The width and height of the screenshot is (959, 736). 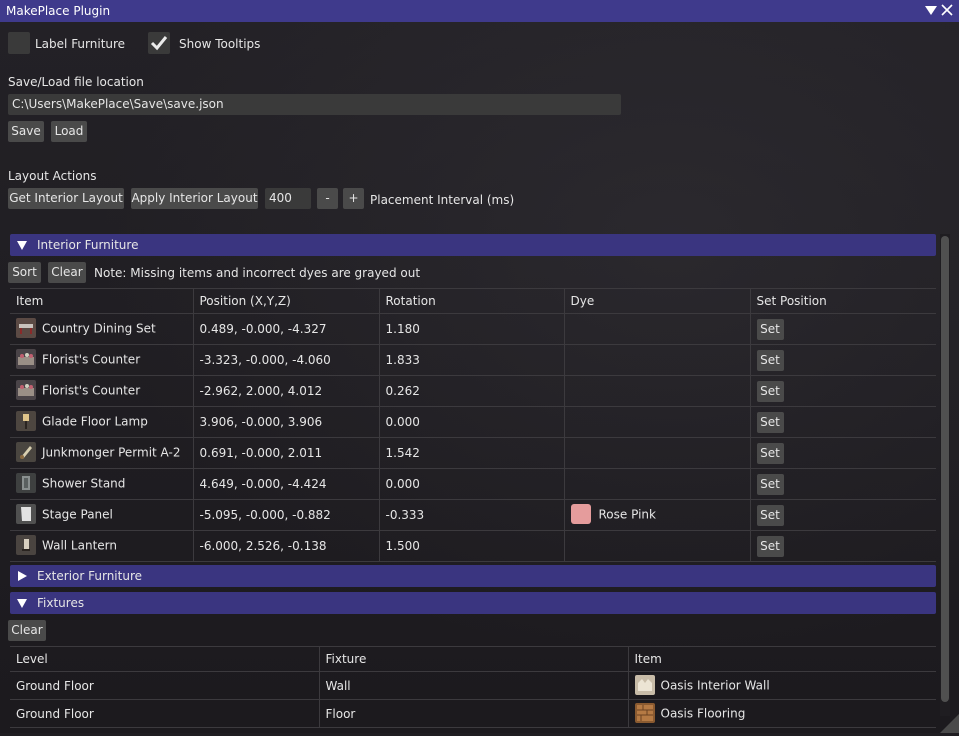 I want to click on wall-lantern-icon, so click(x=26, y=545).